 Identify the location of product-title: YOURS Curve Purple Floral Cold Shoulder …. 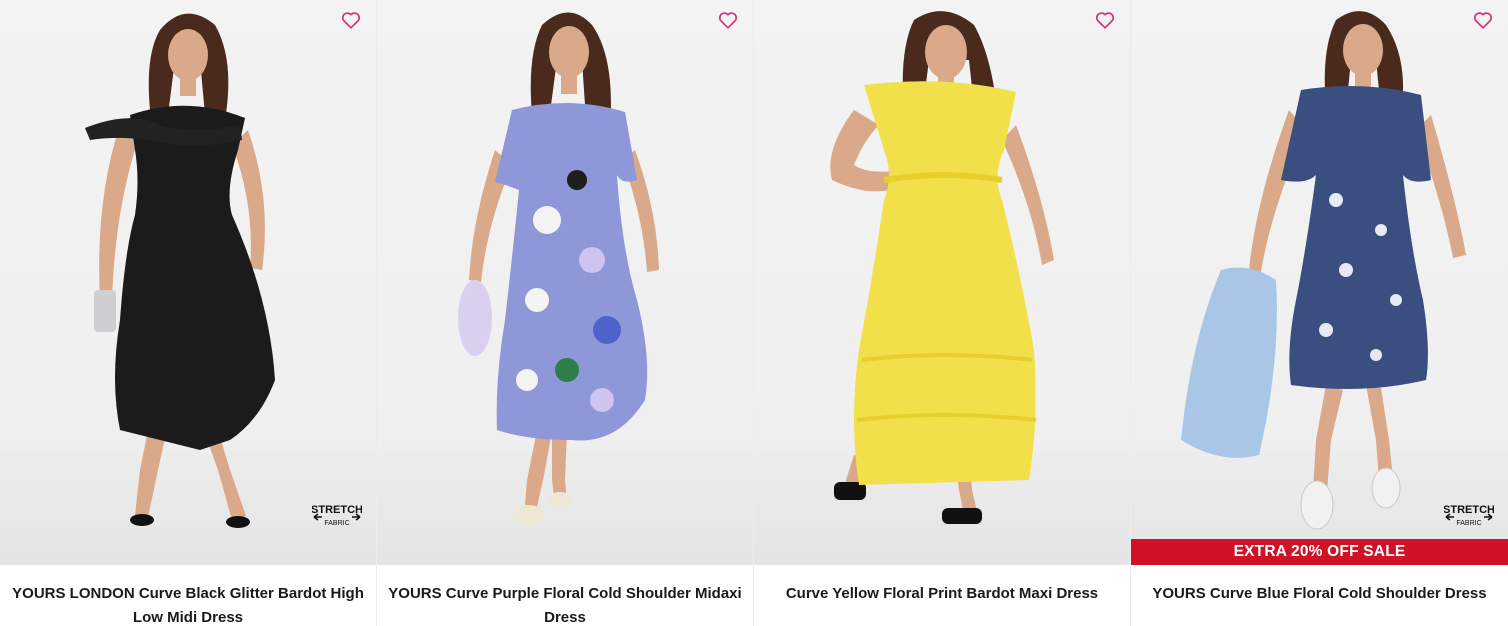
(565, 595).